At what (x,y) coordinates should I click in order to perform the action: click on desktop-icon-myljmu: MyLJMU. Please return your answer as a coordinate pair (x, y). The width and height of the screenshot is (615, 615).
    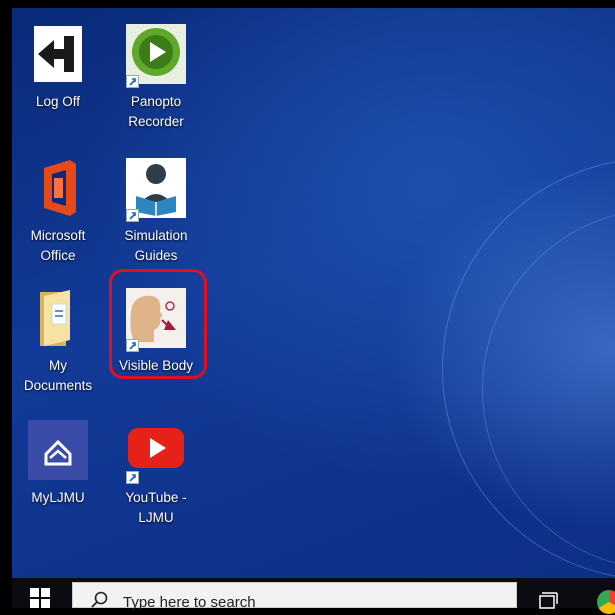
    Looking at the image, I should click on (58, 463).